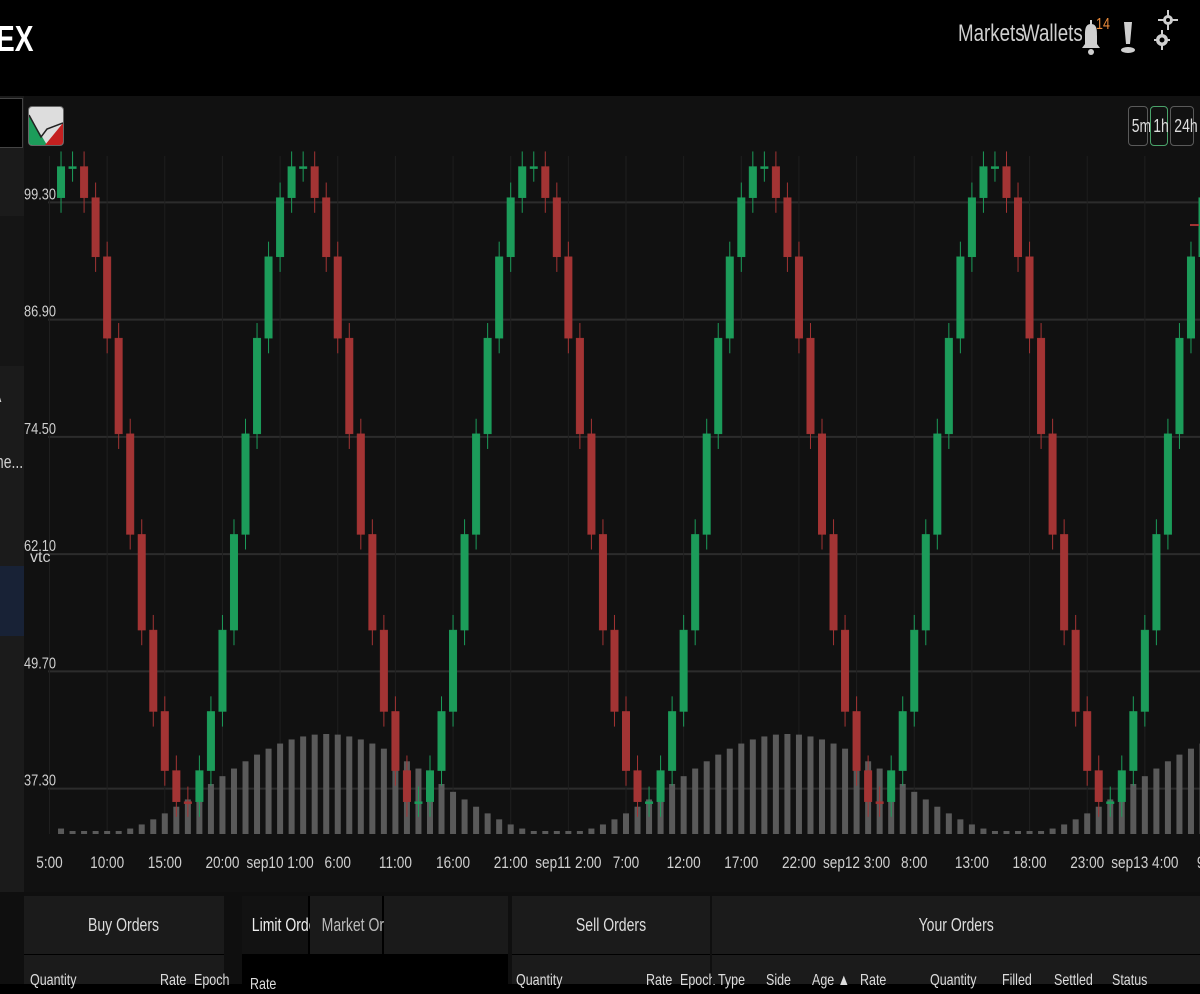 The image size is (1200, 994). What do you see at coordinates (1159, 126) in the screenshot?
I see `timeframe-1h-button: 1h` at bounding box center [1159, 126].